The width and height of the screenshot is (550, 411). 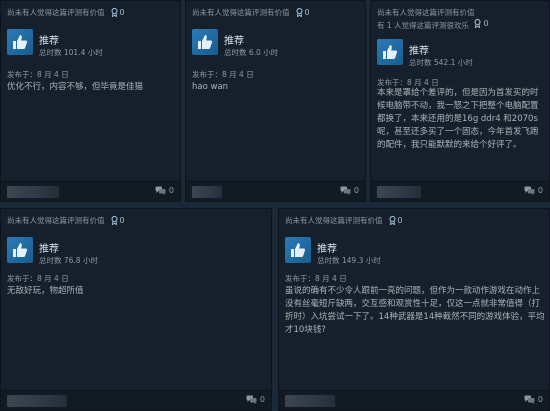 What do you see at coordinates (349, 260) in the screenshot?
I see `hours-played: 总时数 149.3 小时` at bounding box center [349, 260].